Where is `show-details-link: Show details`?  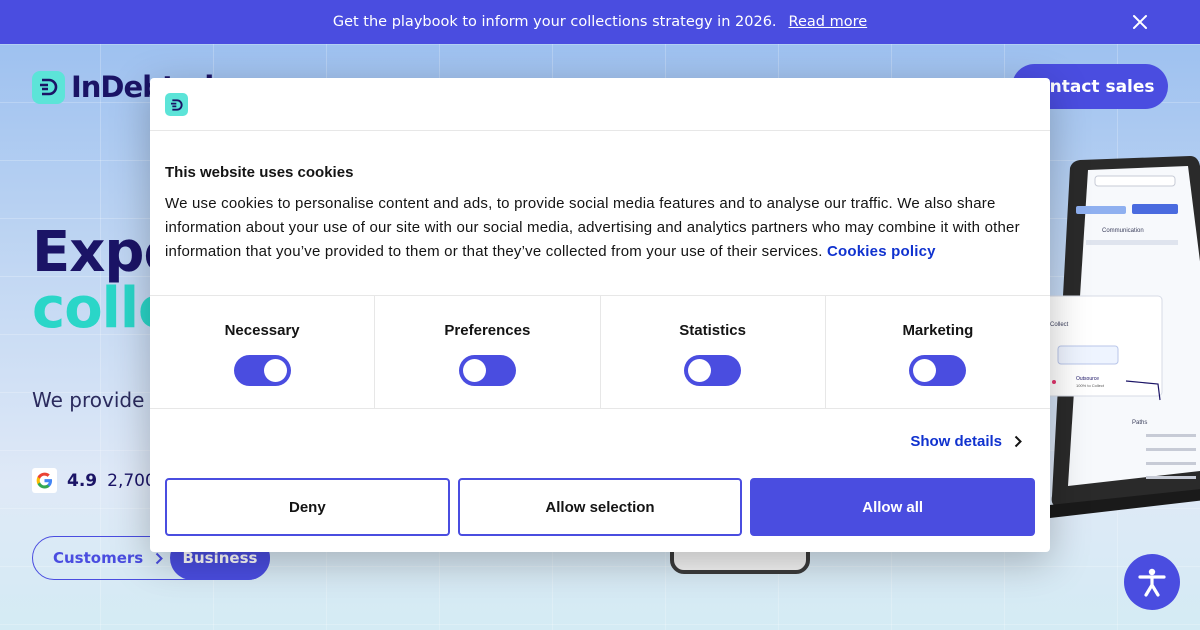
show-details-link: Show details is located at coordinates (966, 441).